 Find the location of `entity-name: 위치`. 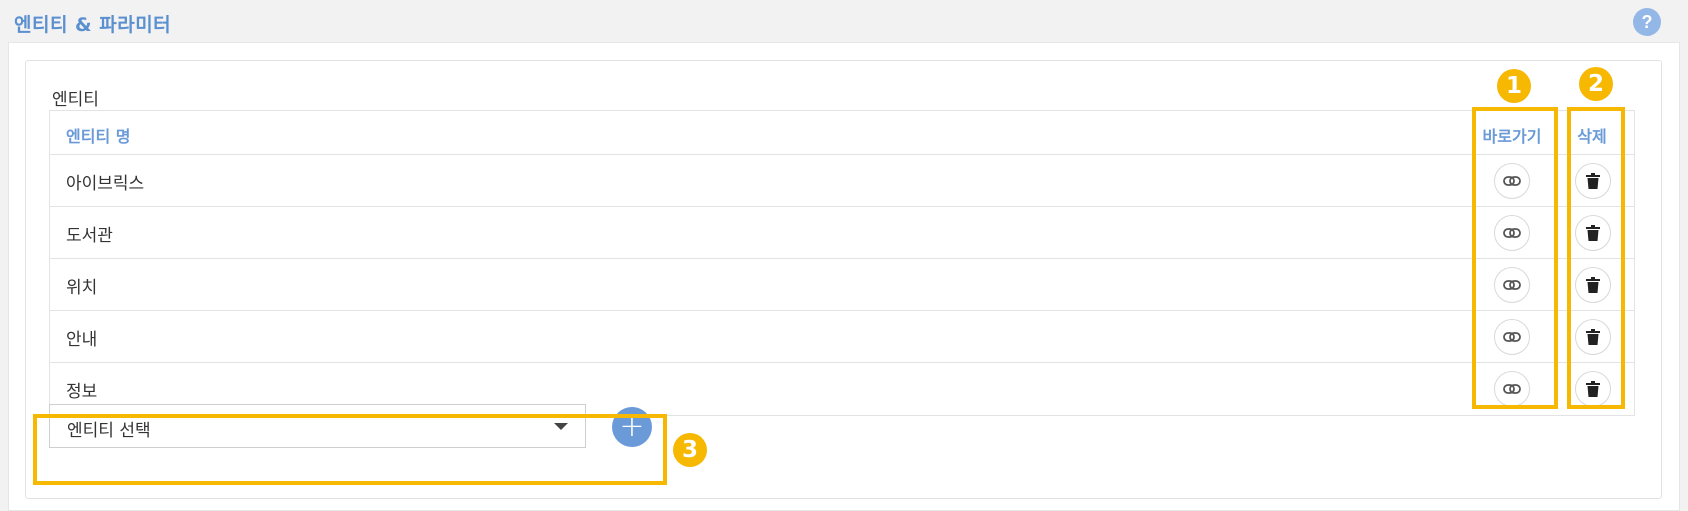

entity-name: 위치 is located at coordinates (82, 288).